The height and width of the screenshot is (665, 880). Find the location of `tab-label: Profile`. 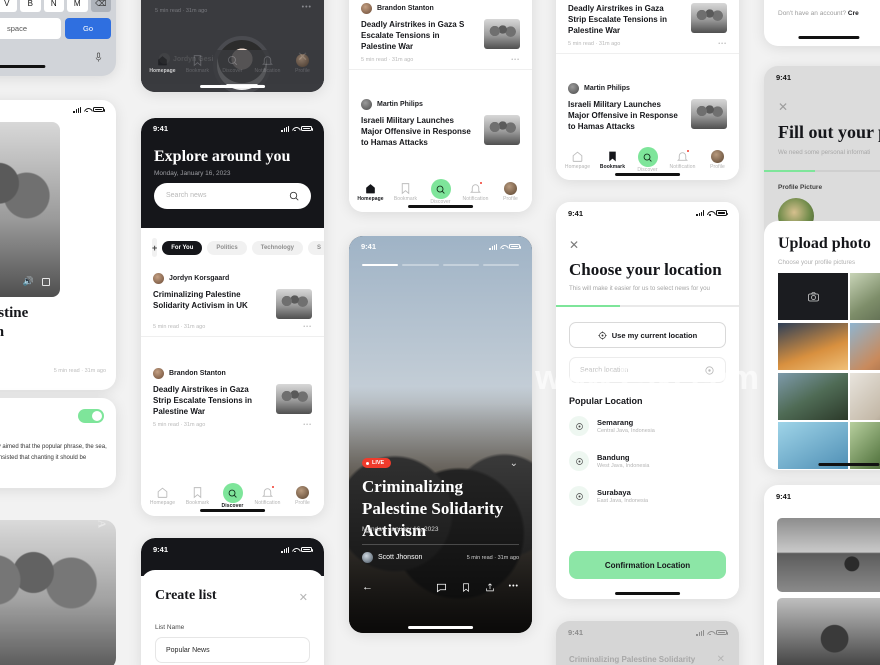

tab-label: Profile is located at coordinates (510, 199).